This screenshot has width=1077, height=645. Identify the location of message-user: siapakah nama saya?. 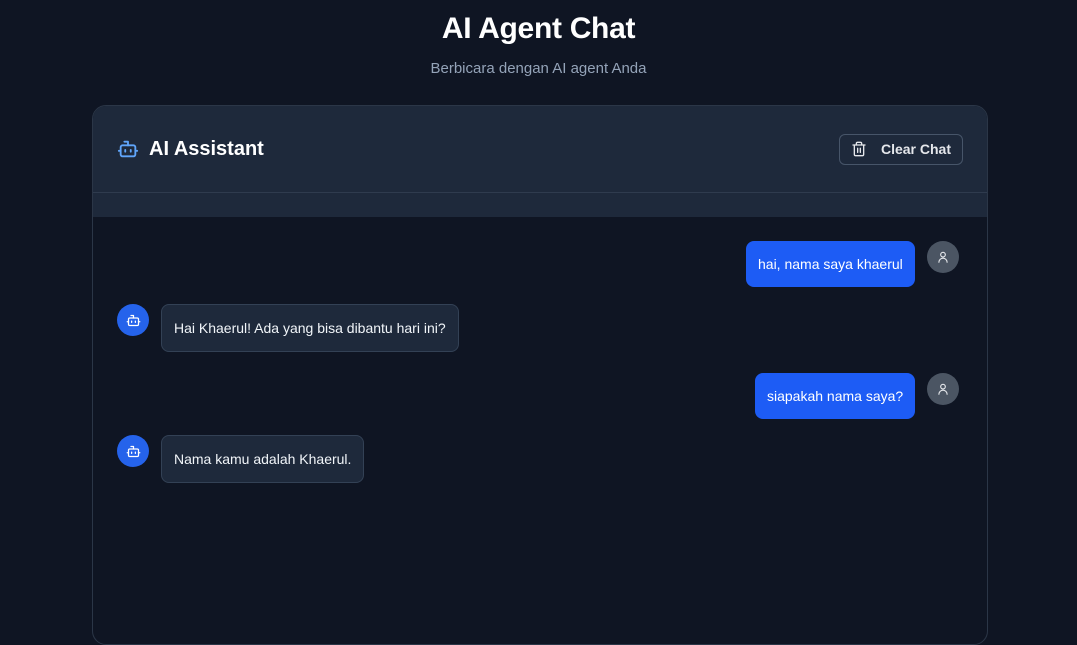
(857, 396).